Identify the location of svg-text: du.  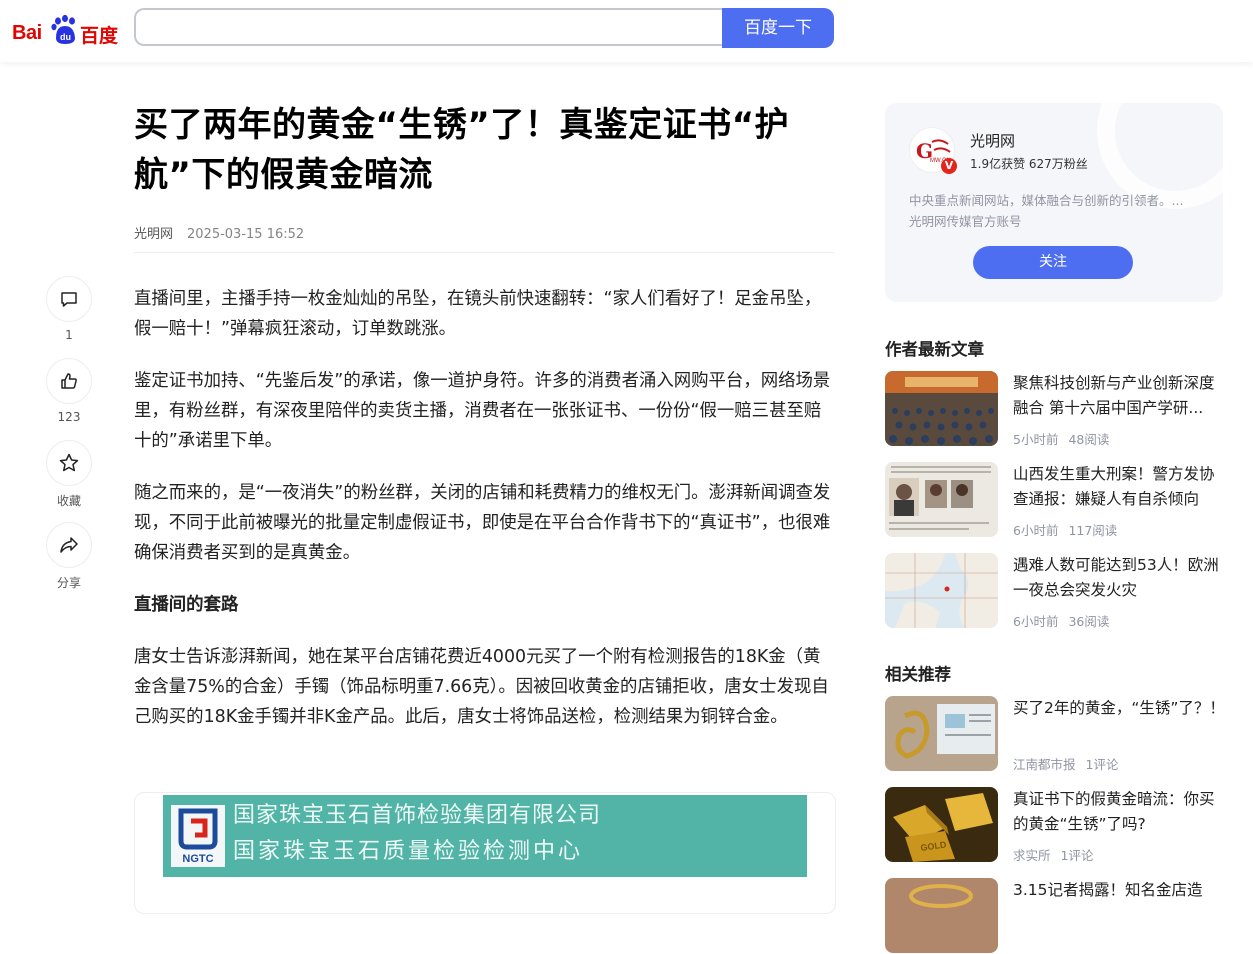
(65, 37).